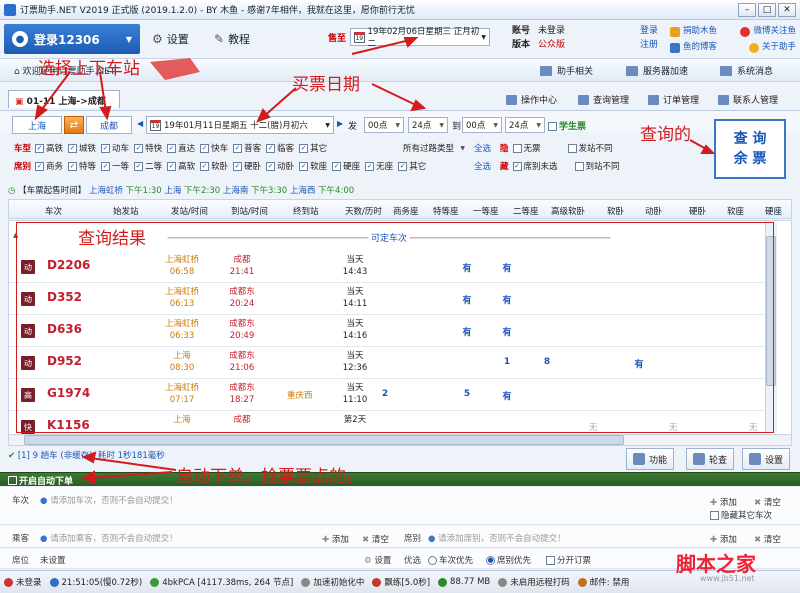 The image size is (800, 593). I want to click on watermark-logo: 脚本之家, so click(716, 564).